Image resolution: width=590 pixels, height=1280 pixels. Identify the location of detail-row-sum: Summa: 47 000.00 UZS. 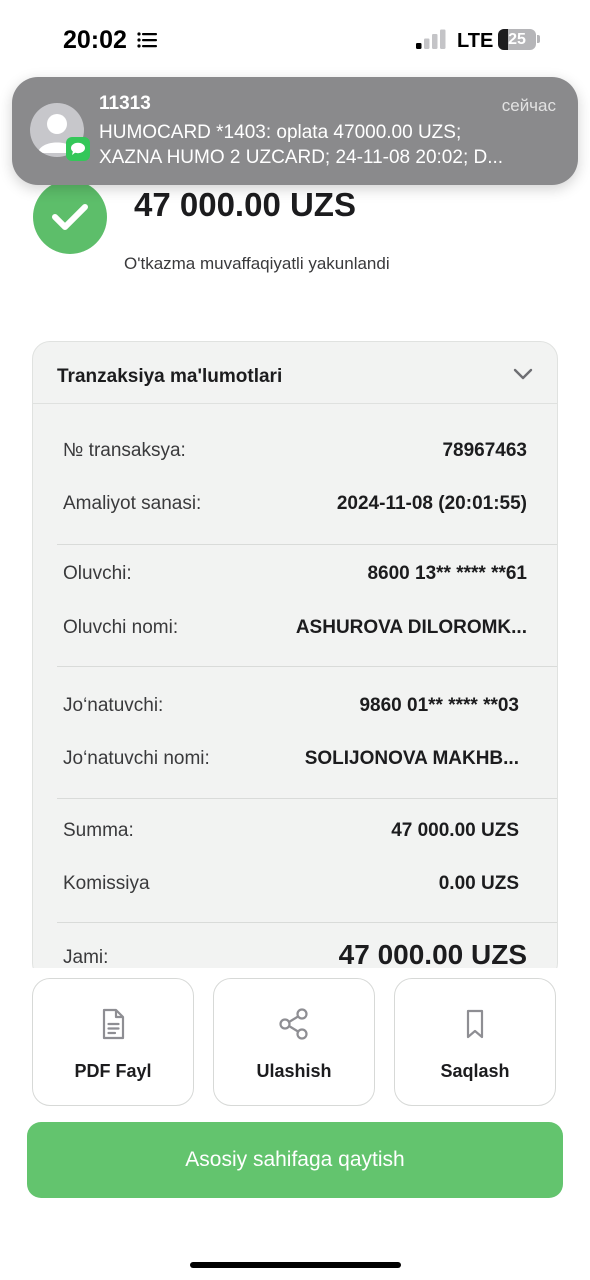
(295, 835).